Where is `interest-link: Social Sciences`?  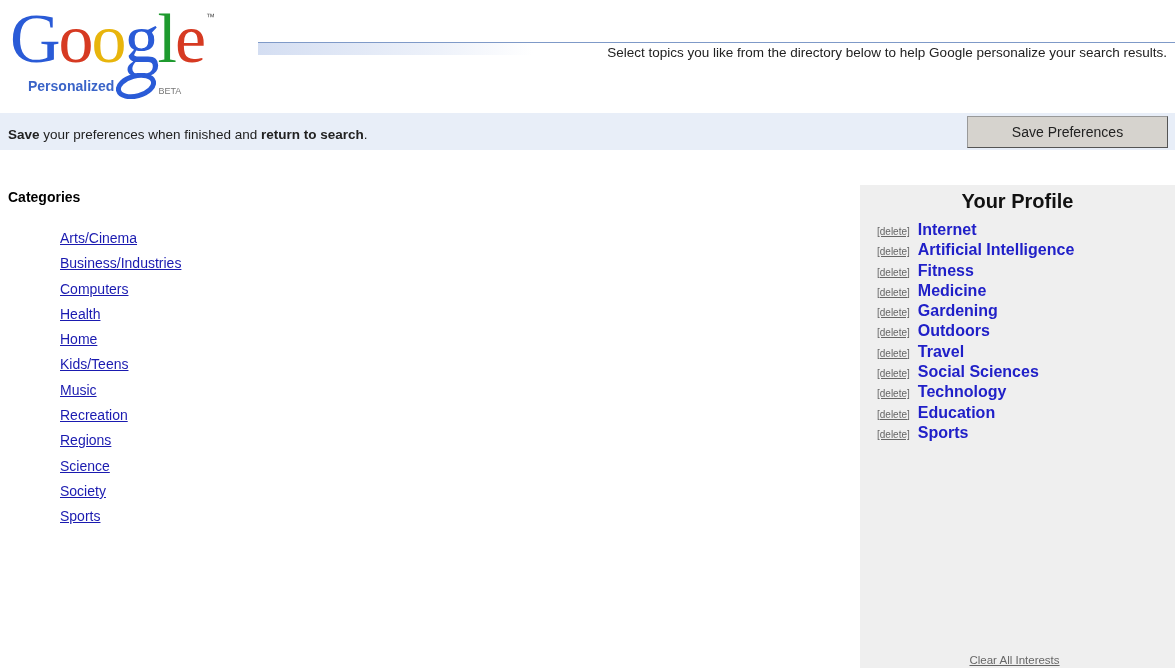 interest-link: Social Sciences is located at coordinates (978, 372).